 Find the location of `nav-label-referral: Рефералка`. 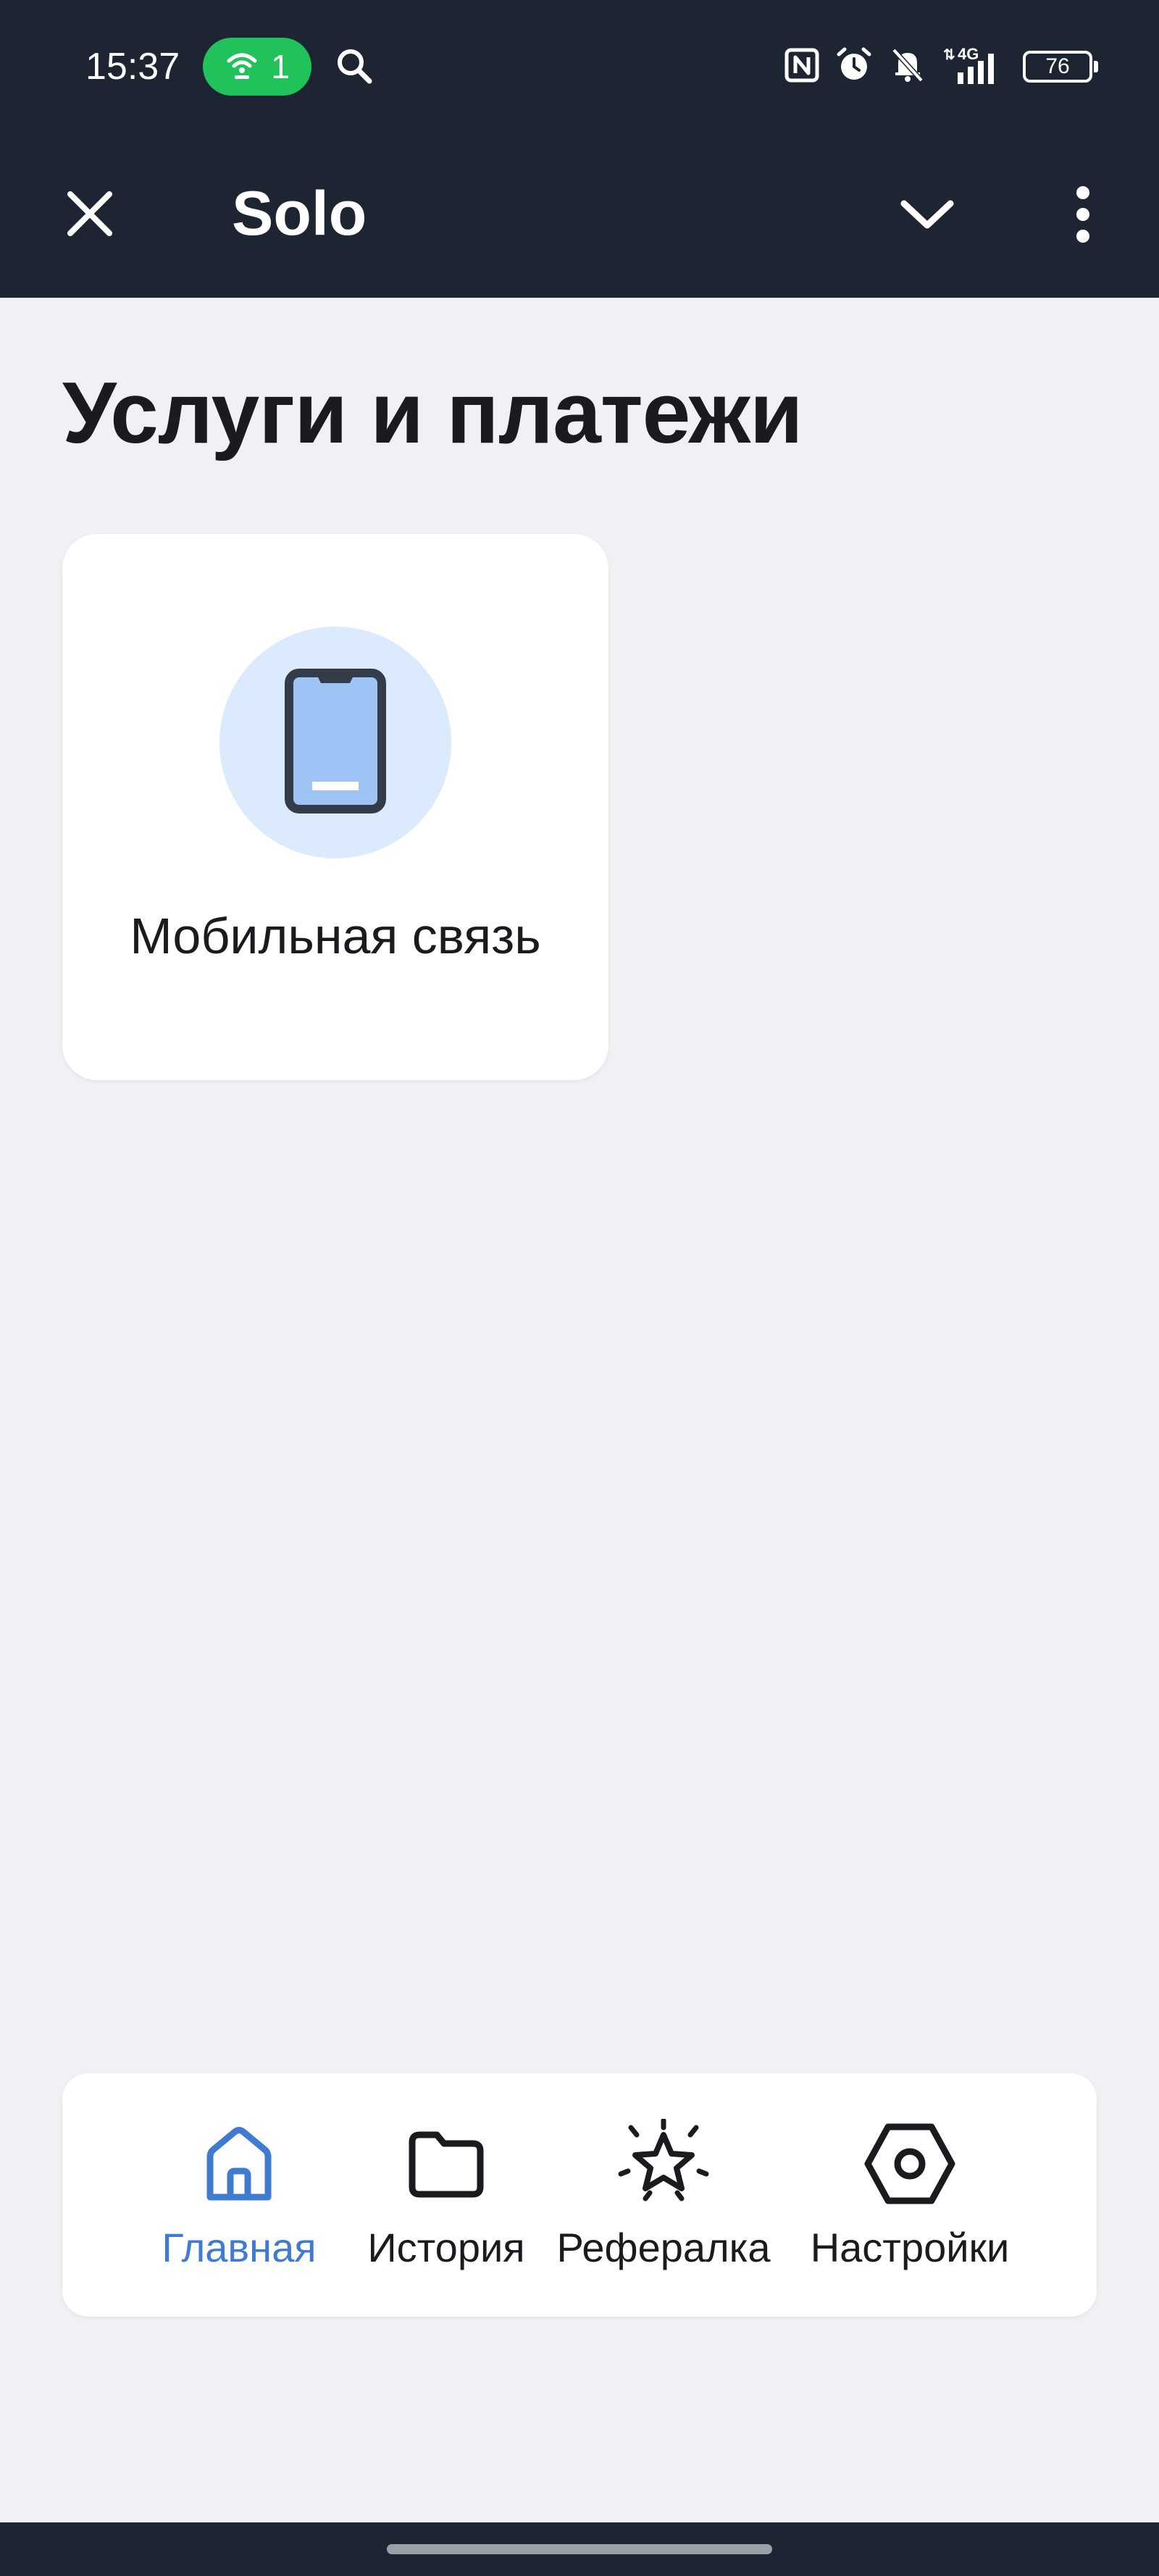

nav-label-referral: Рефералка is located at coordinates (664, 2247).